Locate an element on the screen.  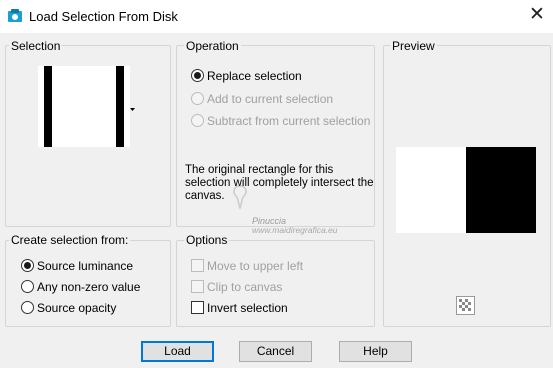
move-upper-left-label: Move to upper left is located at coordinates (255, 266).